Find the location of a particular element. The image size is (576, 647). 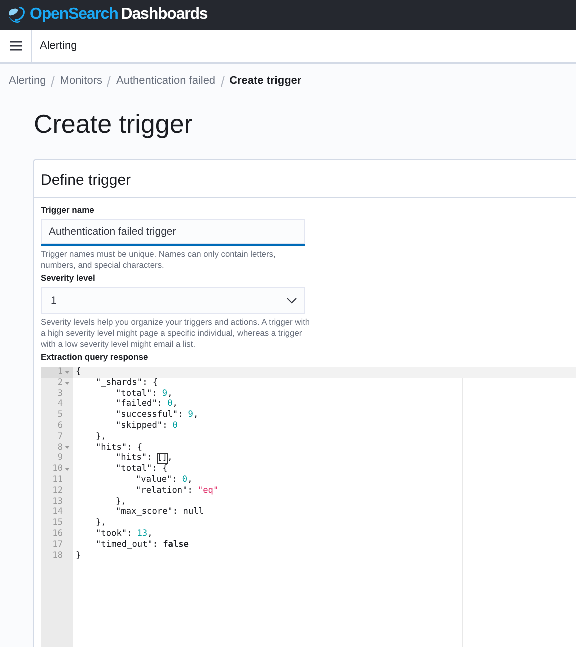

json-boolean: false is located at coordinates (176, 545).